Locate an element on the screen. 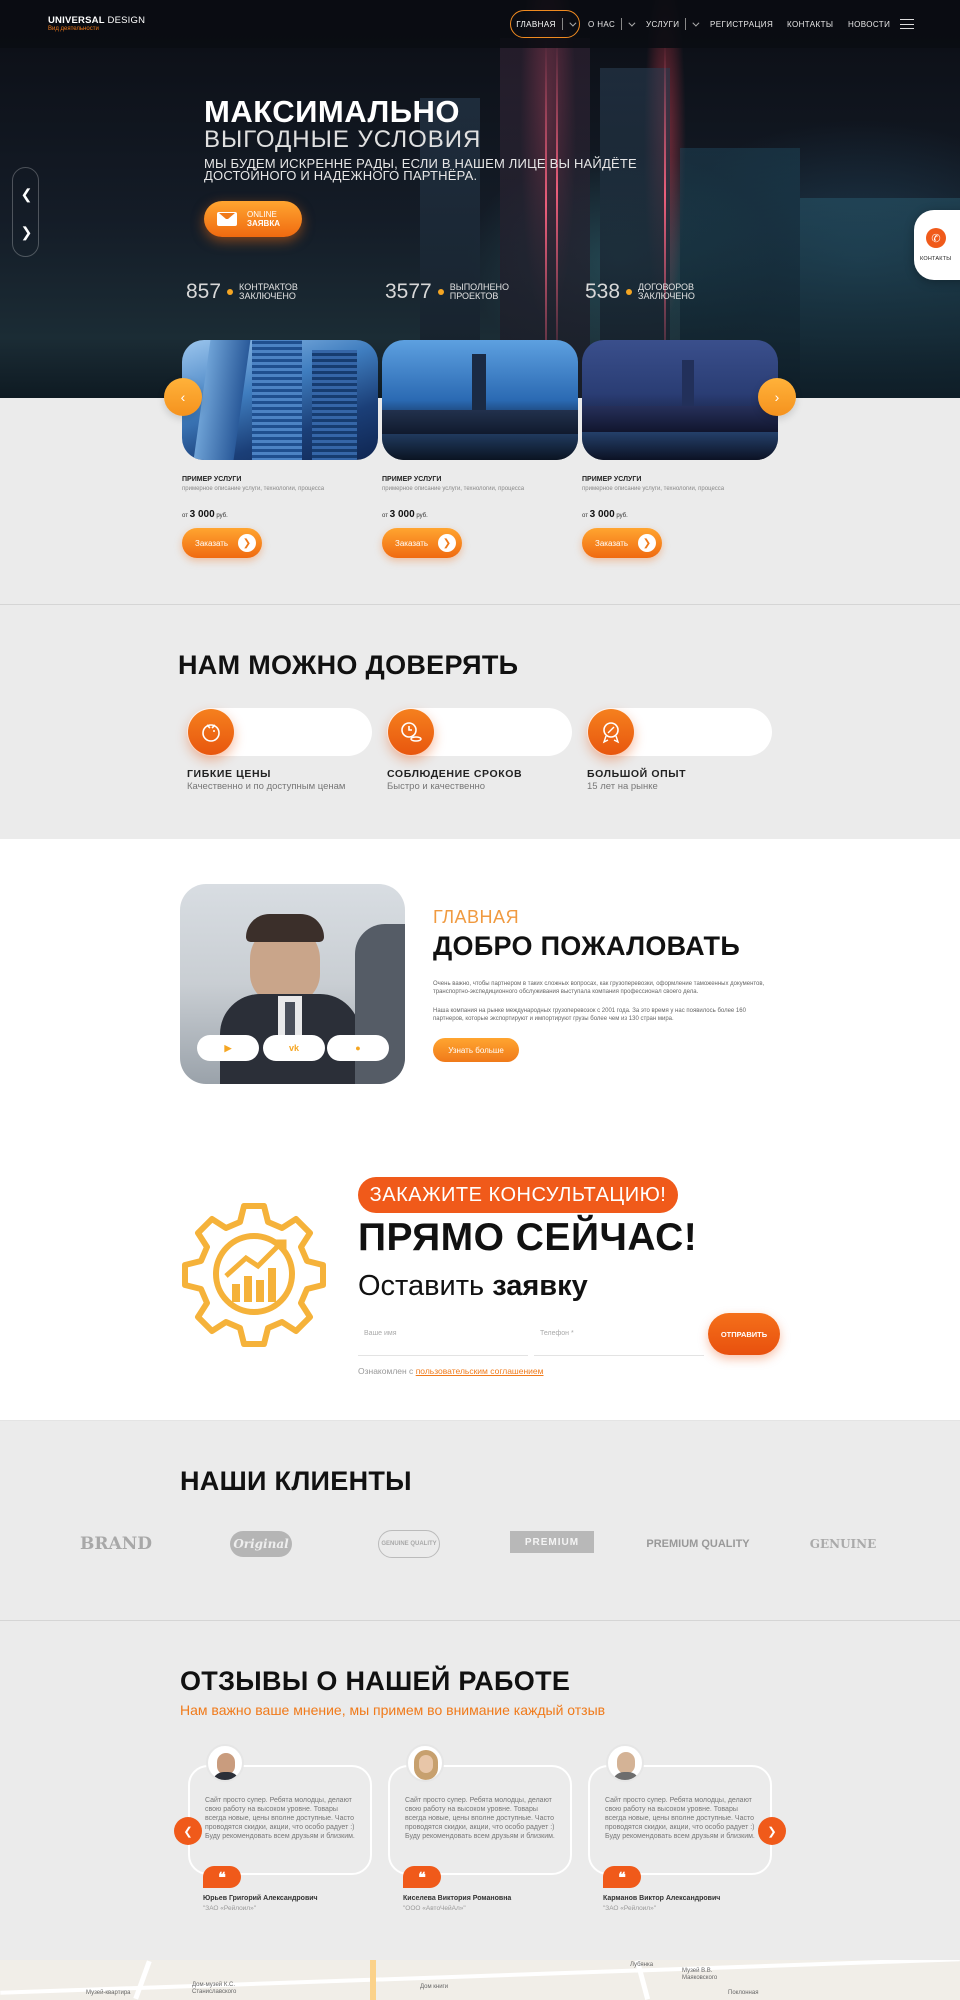 The height and width of the screenshot is (2000, 960). nav-item-about: О НАС is located at coordinates (612, 24).